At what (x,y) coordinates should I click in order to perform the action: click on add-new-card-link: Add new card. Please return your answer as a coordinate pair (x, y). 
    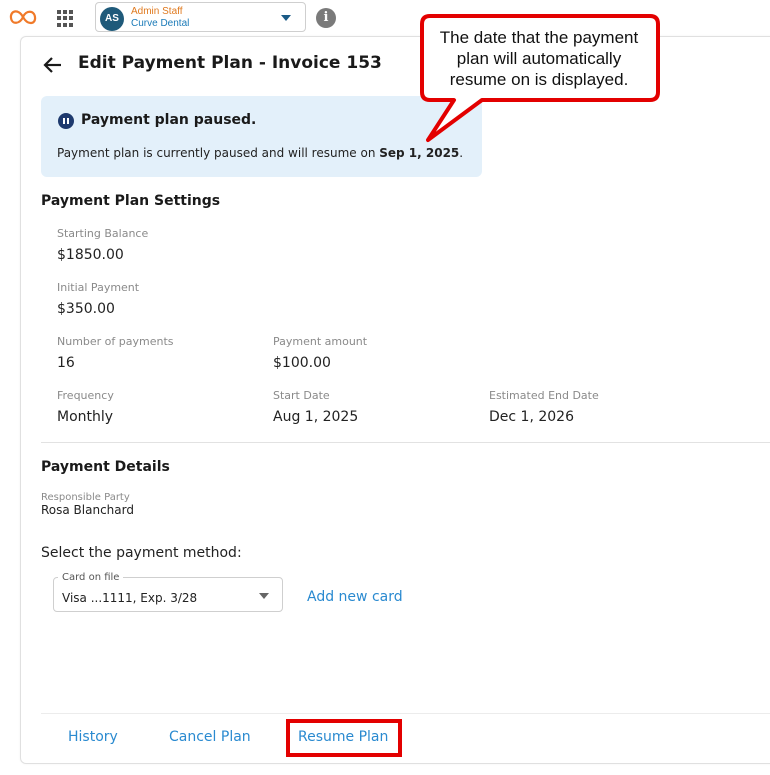
    Looking at the image, I should click on (355, 597).